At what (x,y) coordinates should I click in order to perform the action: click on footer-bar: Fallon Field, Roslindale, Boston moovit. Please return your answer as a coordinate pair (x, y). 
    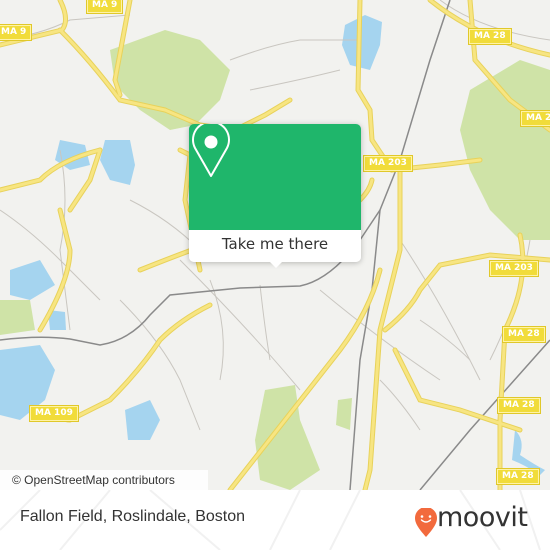
    Looking at the image, I should click on (275, 520).